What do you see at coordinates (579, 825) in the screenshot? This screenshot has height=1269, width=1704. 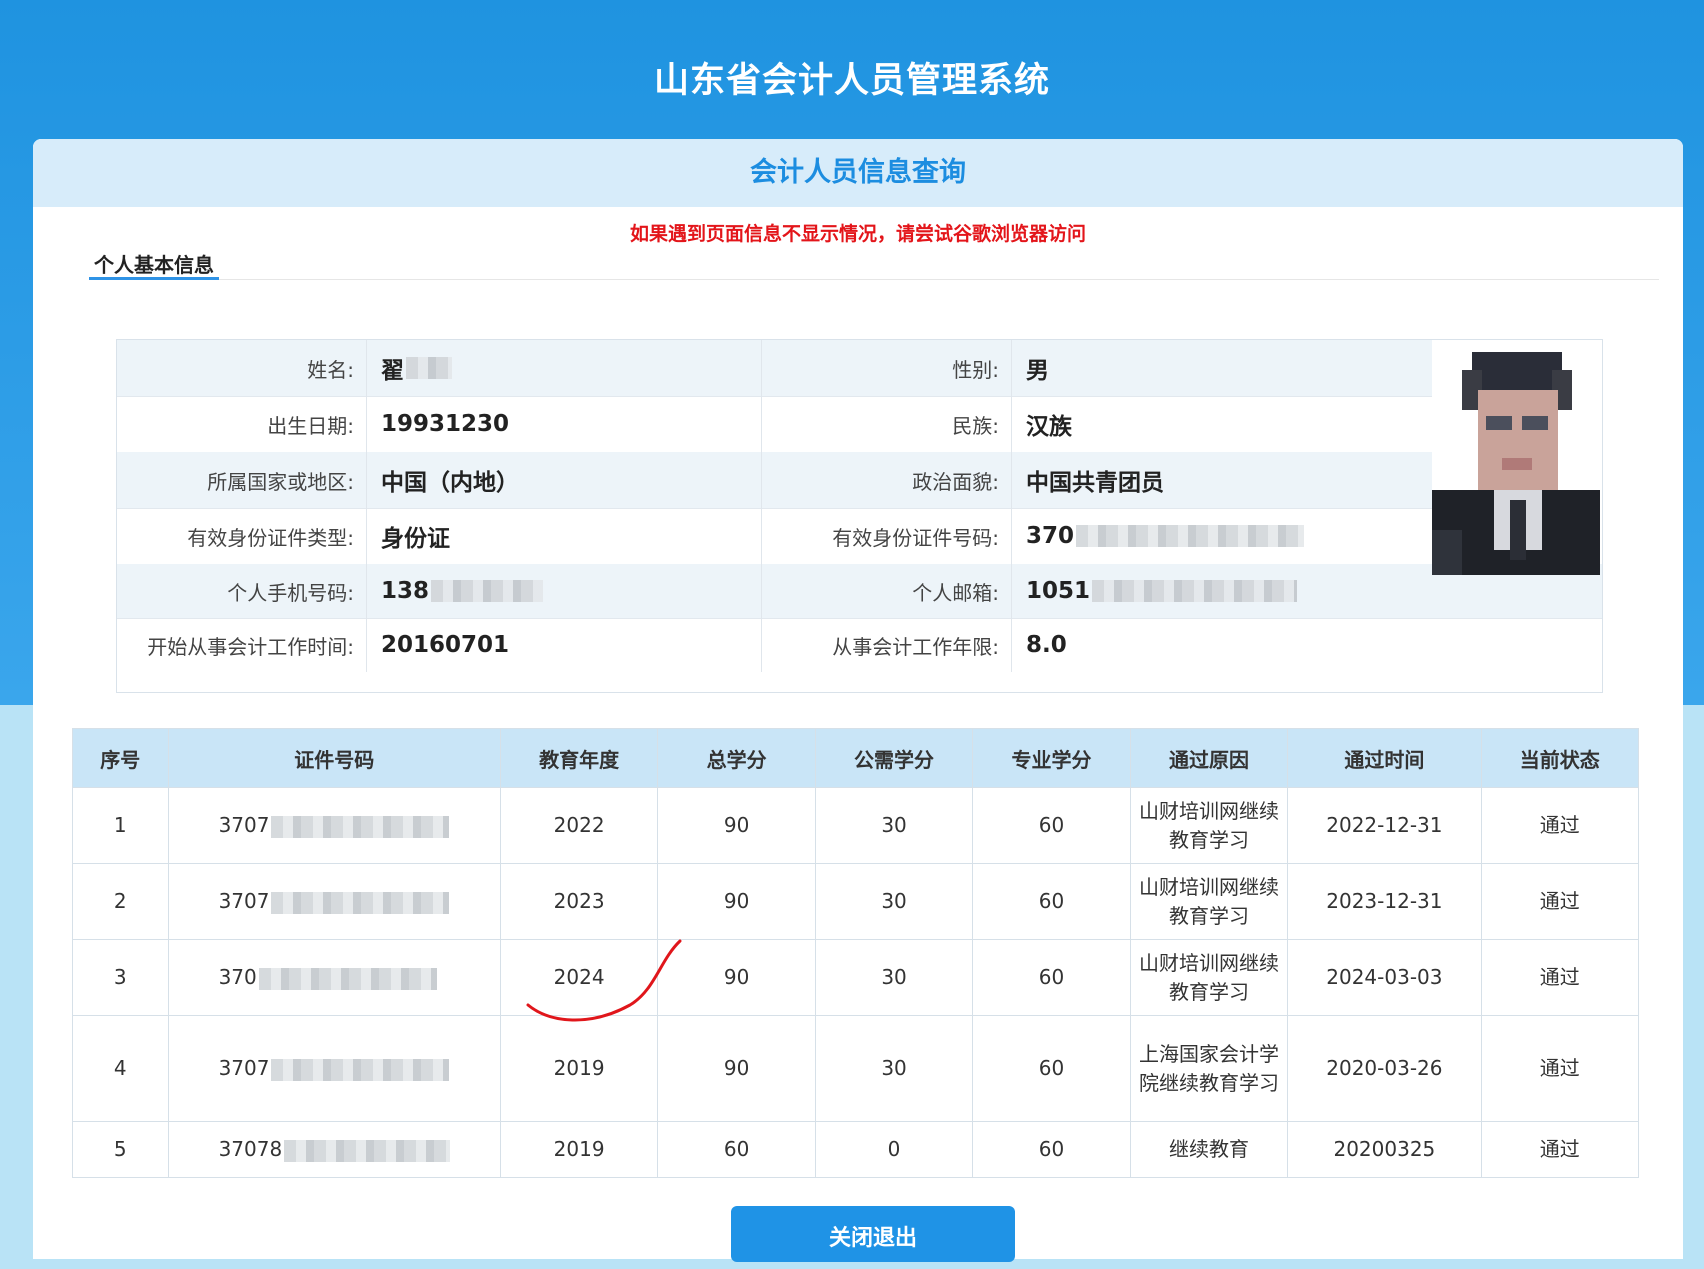 I see `edu-year: 2022` at bounding box center [579, 825].